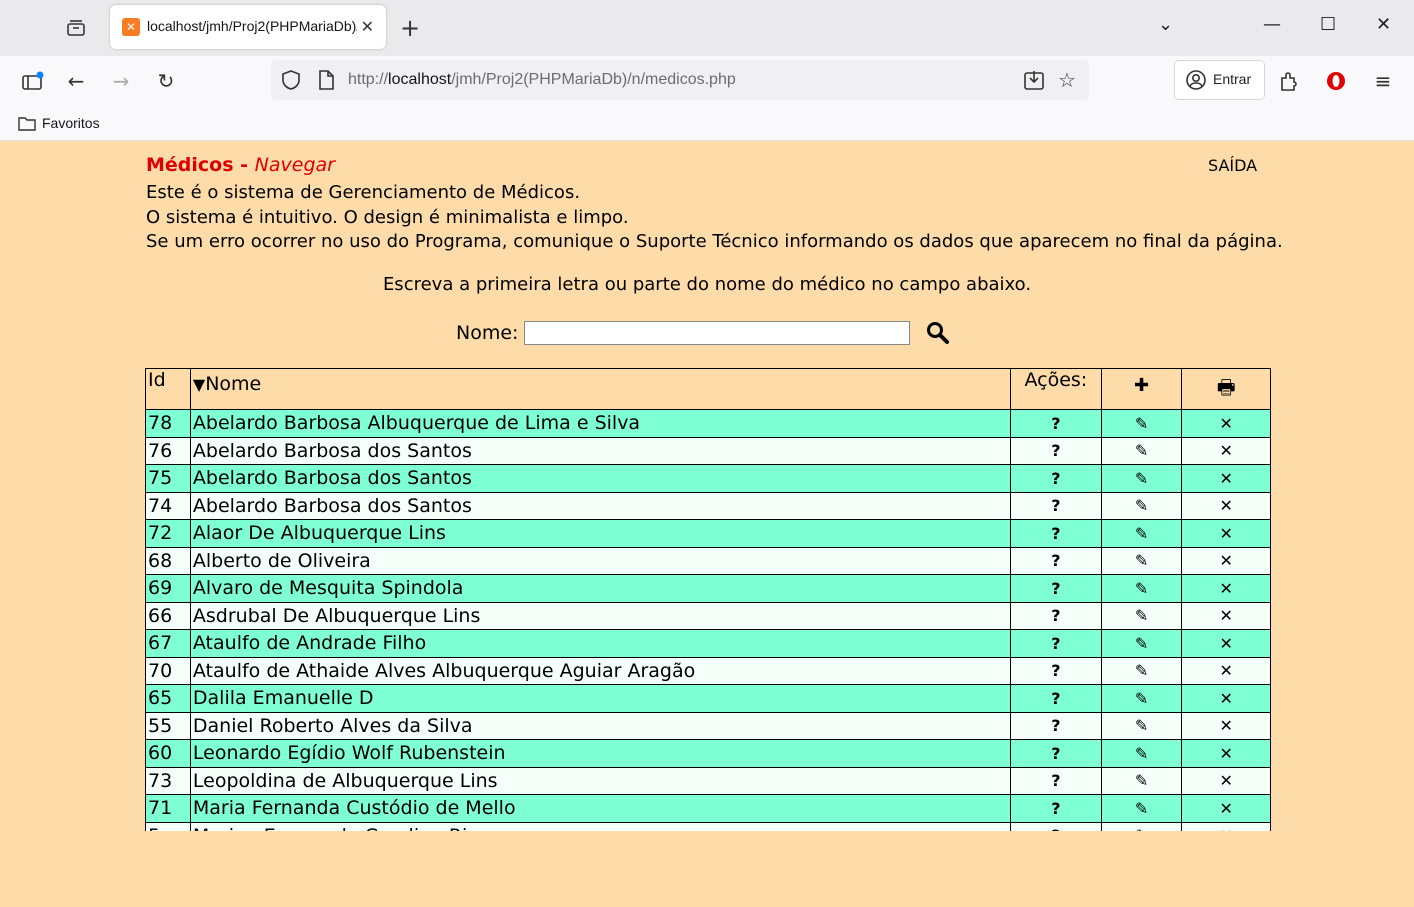 This screenshot has height=907, width=1414. What do you see at coordinates (294, 165) in the screenshot?
I see `page-subtitle: Navegar` at bounding box center [294, 165].